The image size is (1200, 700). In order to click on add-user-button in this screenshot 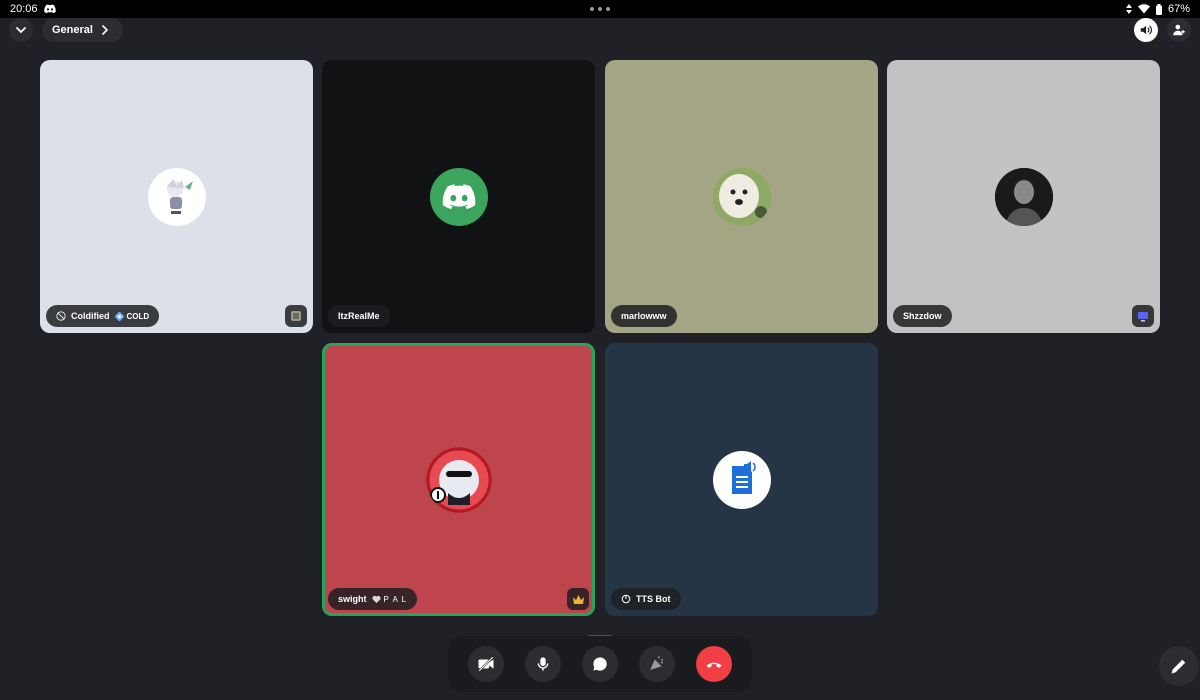, I will do `click(1179, 30)`.